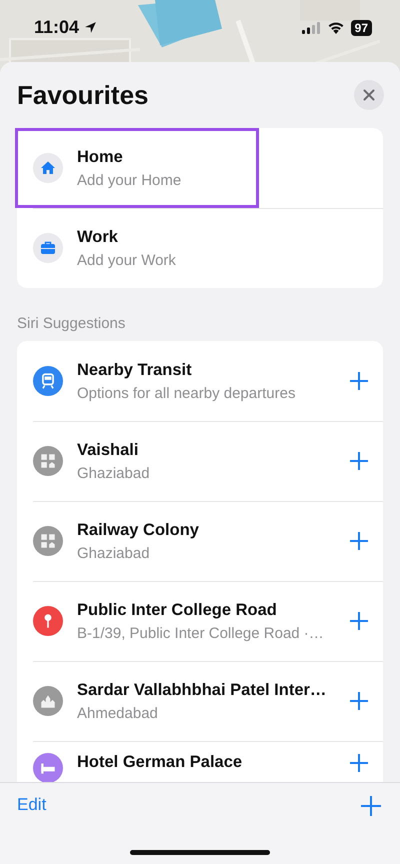  Describe the element at coordinates (310, 28) in the screenshot. I see `signal-icon` at that location.